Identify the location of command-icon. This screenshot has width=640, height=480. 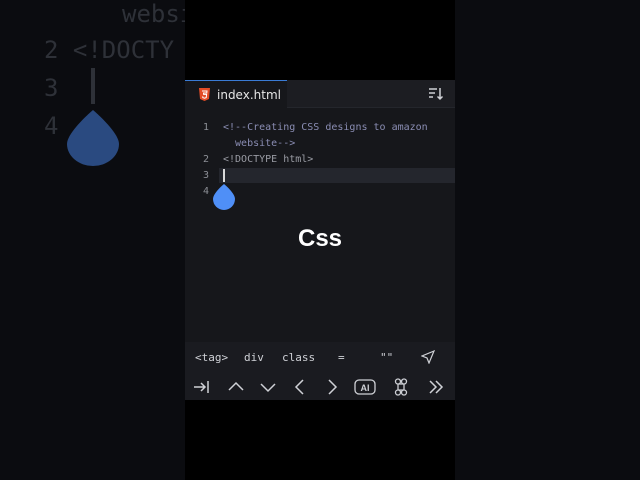
(401, 387).